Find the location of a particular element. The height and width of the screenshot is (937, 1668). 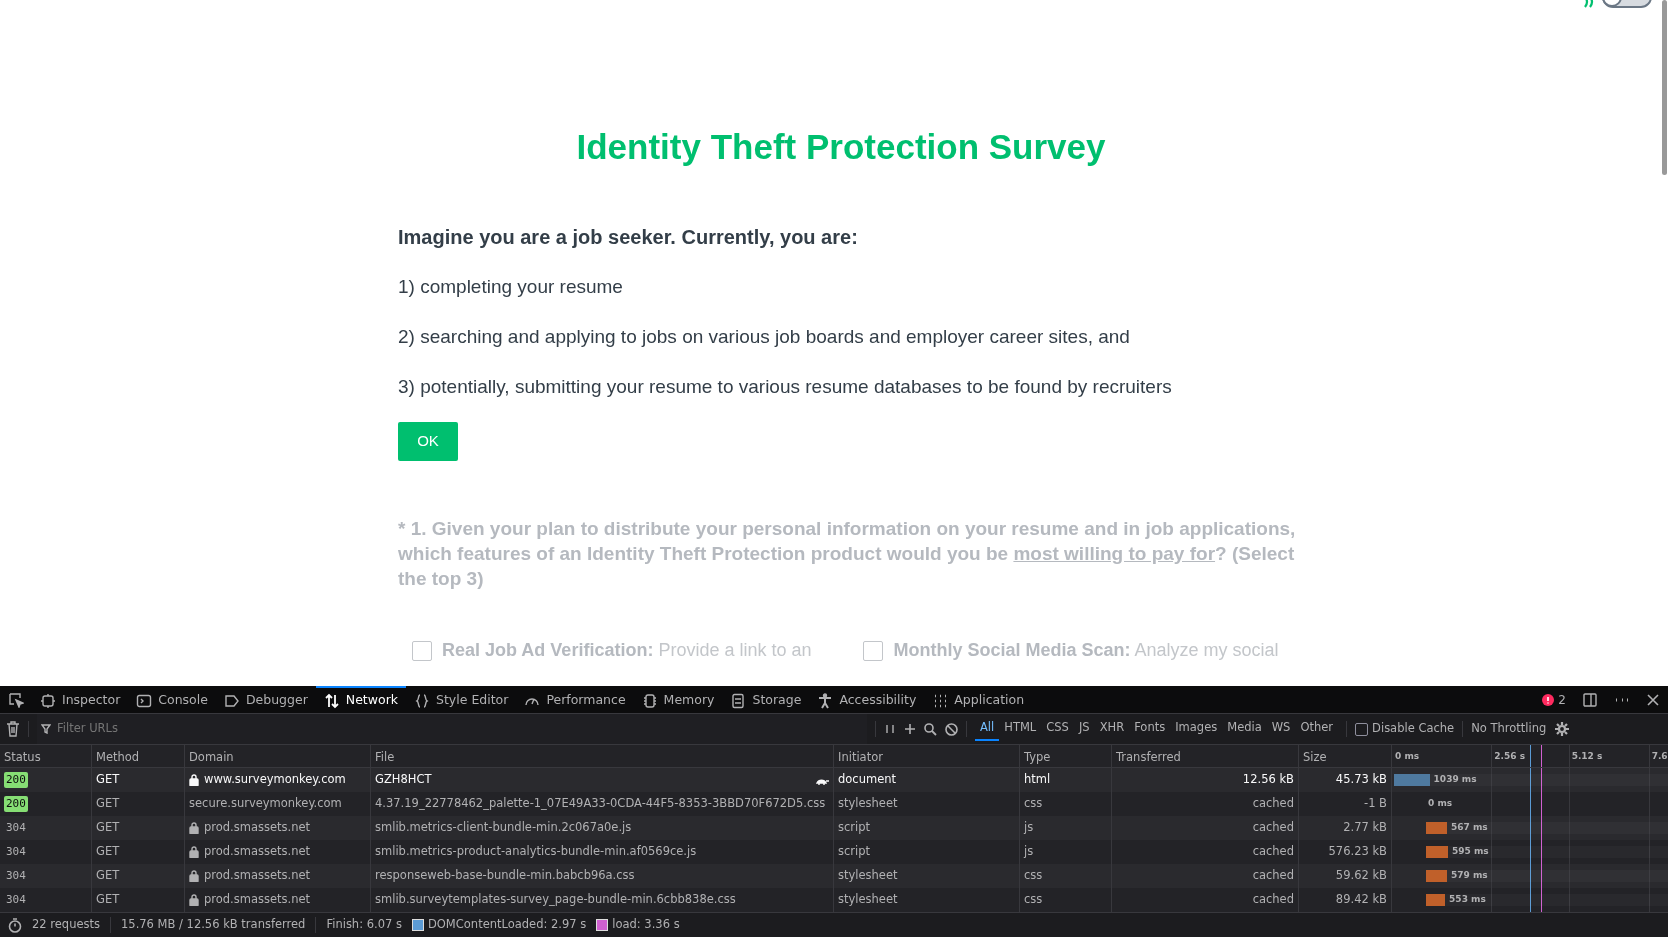

memory-icon is located at coordinates (649, 700).